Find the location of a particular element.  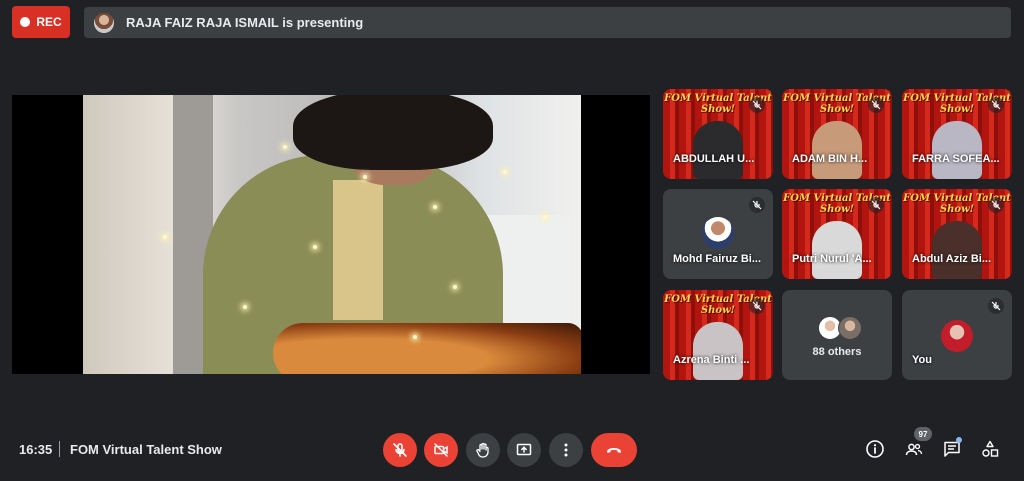

self-tile: You is located at coordinates (957, 335).